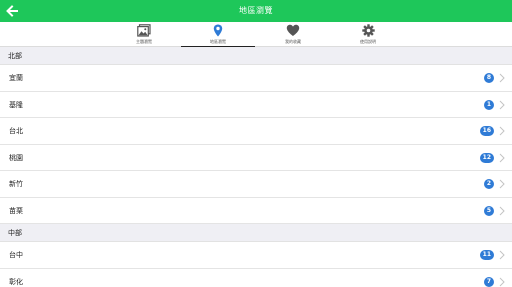 The image size is (512, 287). What do you see at coordinates (256, 104) in the screenshot?
I see `list-item: 基隆 1` at bounding box center [256, 104].